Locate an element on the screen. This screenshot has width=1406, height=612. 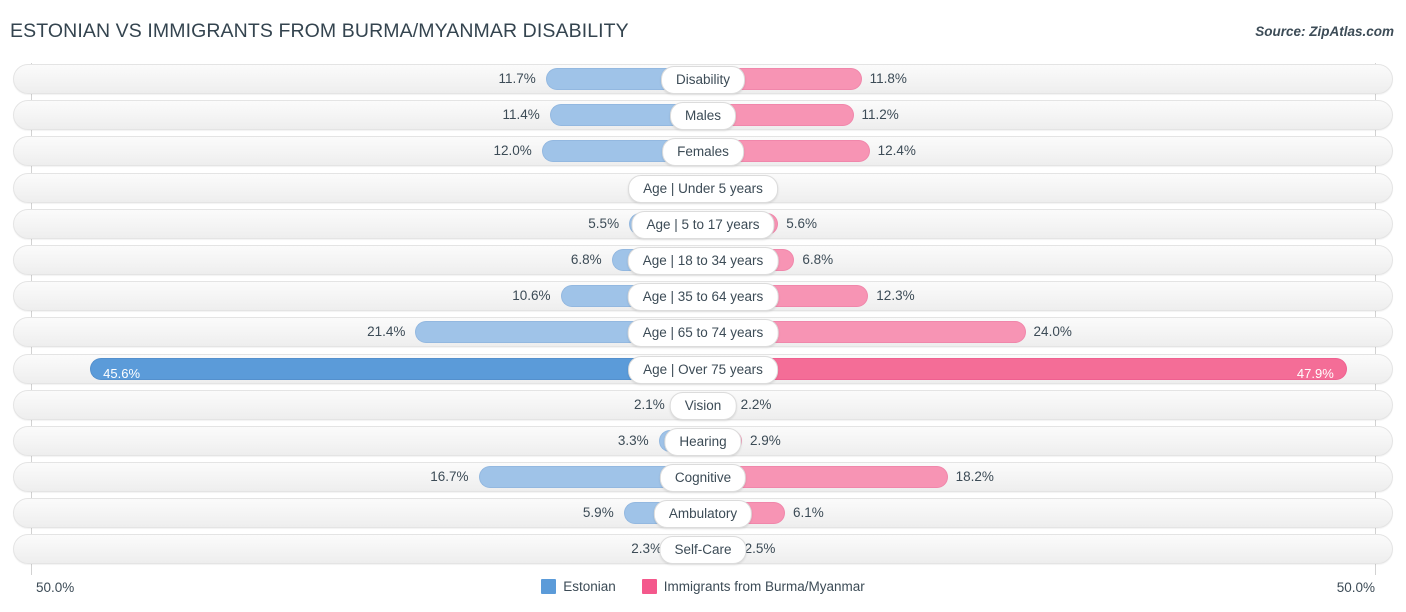
bar-row: 5.5% 5.6% Age | 5 to 17 years is located at coordinates (703, 223).